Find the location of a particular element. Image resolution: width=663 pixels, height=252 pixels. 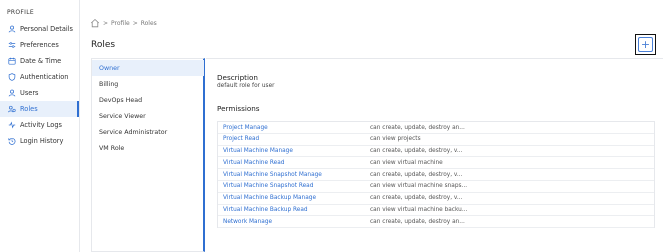

sidebar-item-personal-details: Personal Details is located at coordinates (39, 29).